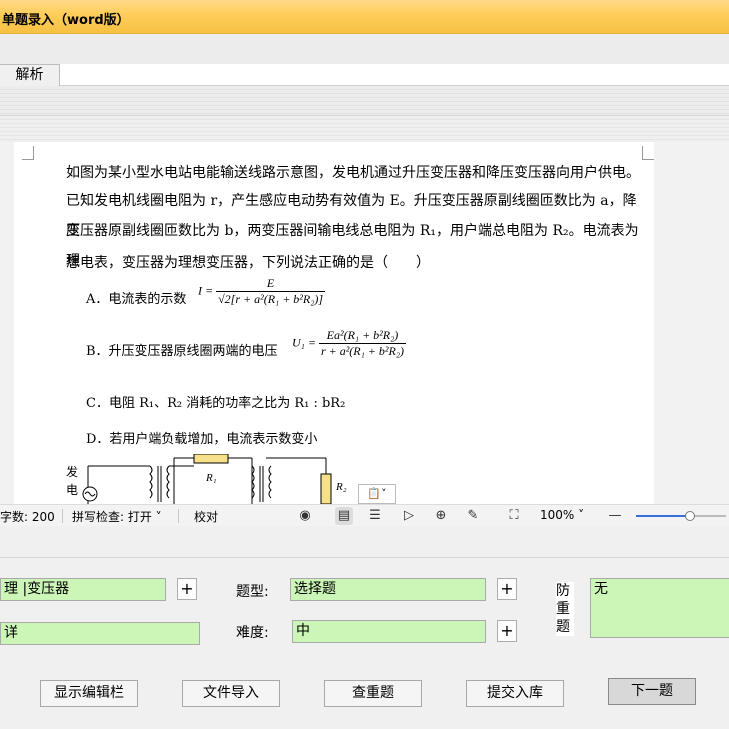 The height and width of the screenshot is (729, 729). I want to click on zoom-slider-fill, so click(663, 516).